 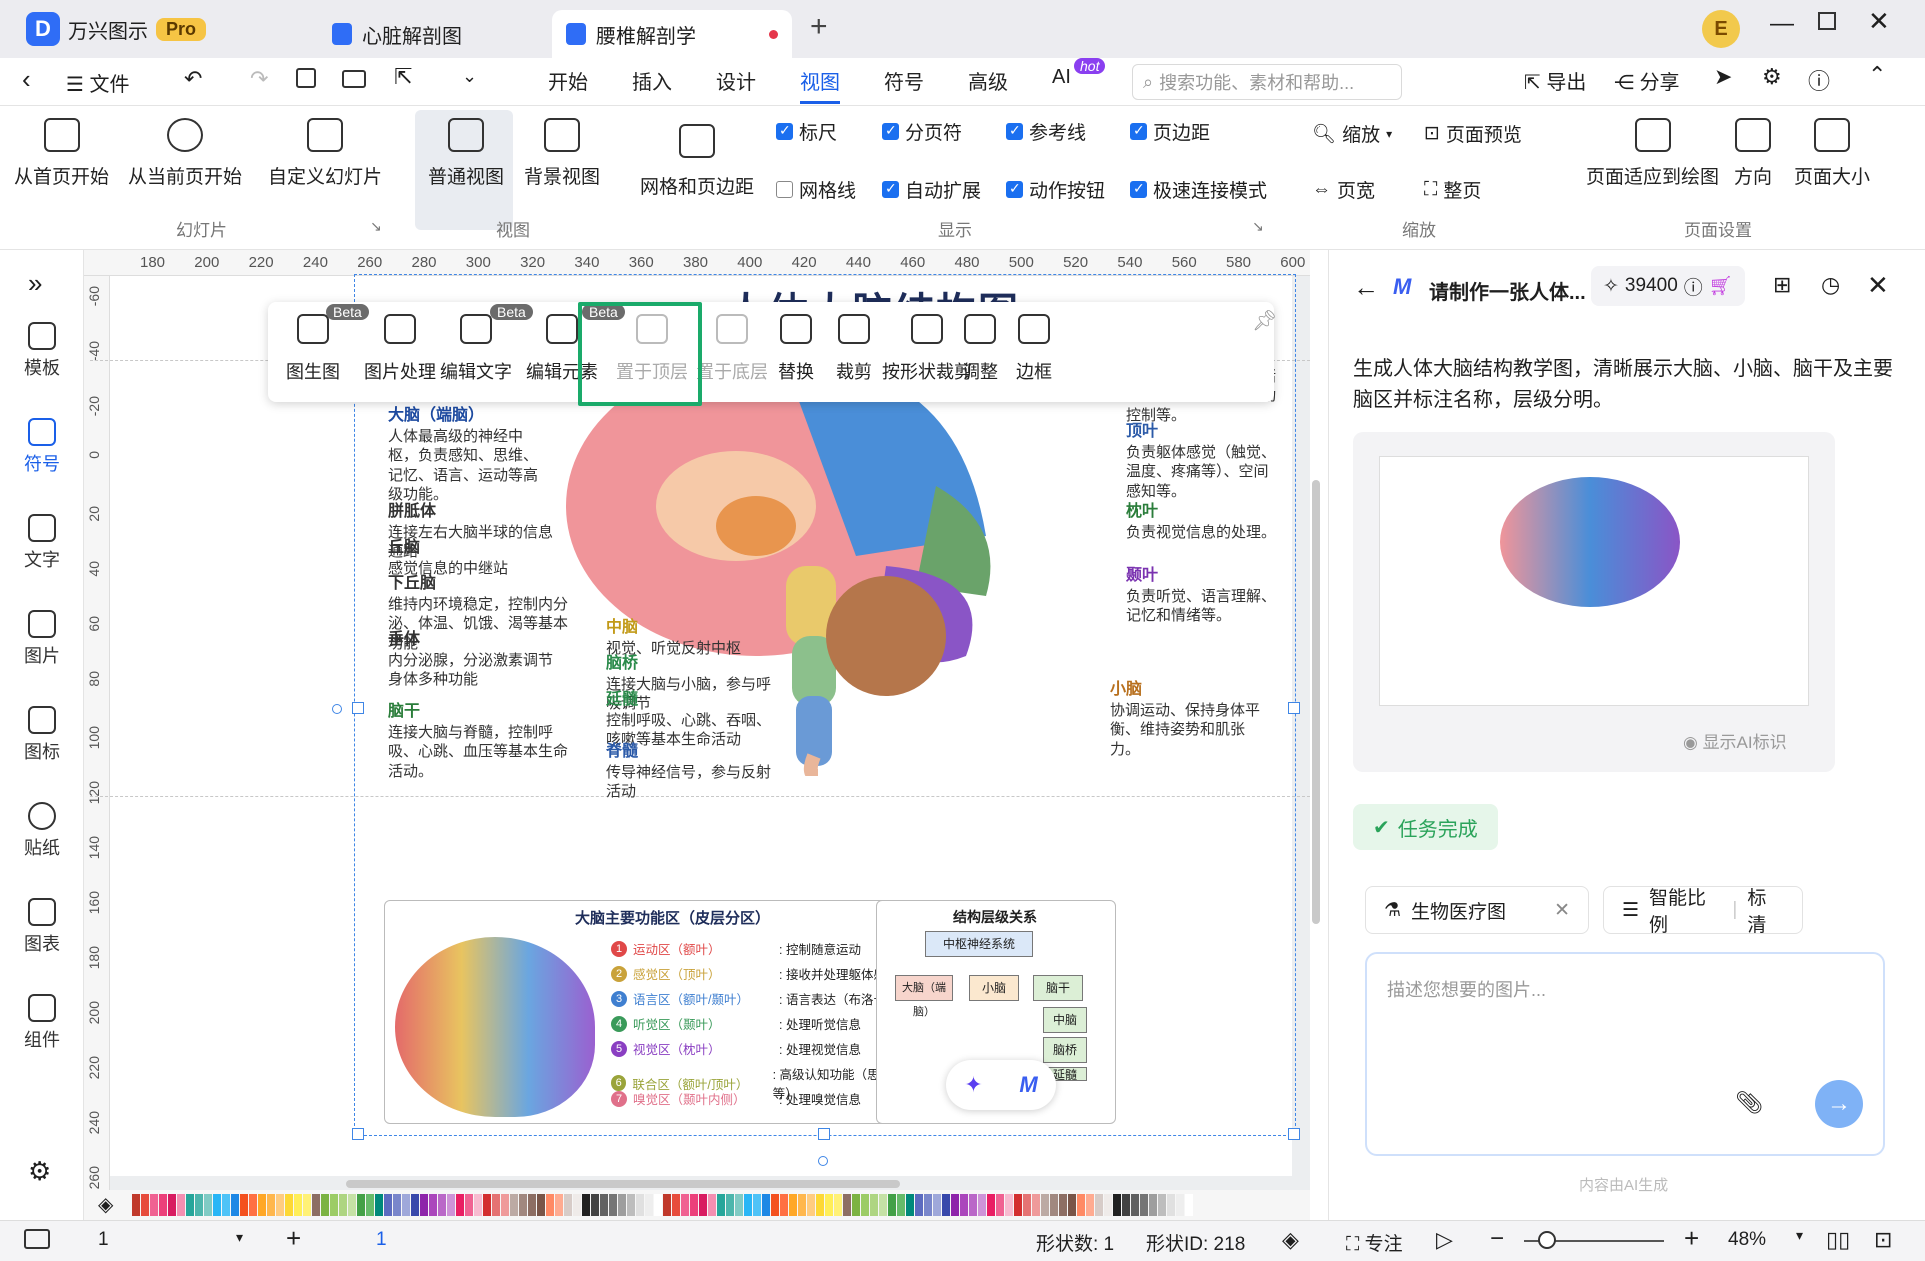 What do you see at coordinates (1723, 77) in the screenshot?
I see `send-icon: ➤` at bounding box center [1723, 77].